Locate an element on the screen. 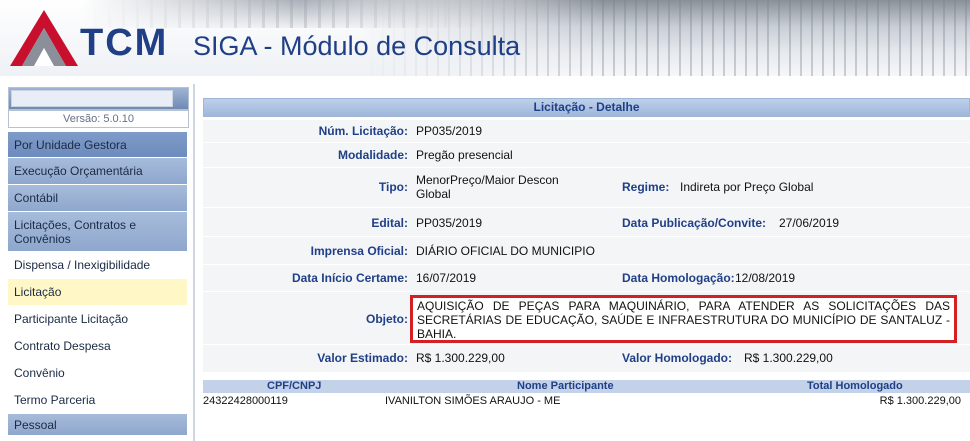 The width and height of the screenshot is (970, 441). sidebar-top-bar is located at coordinates (98, 98).